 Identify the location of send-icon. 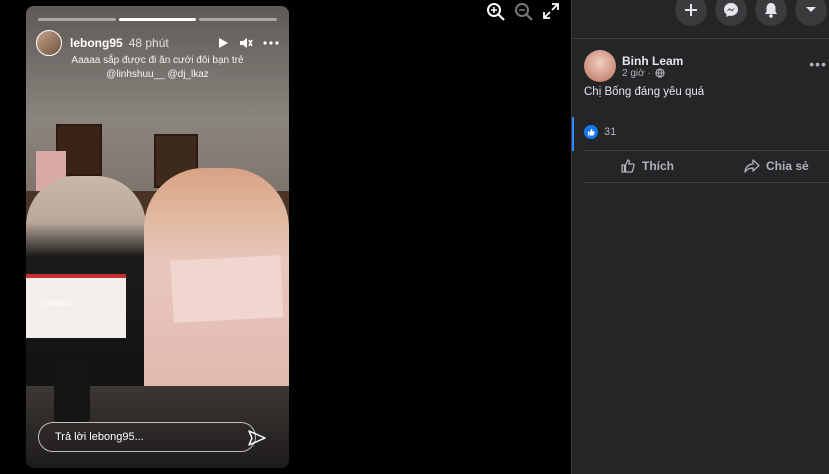
(257, 438).